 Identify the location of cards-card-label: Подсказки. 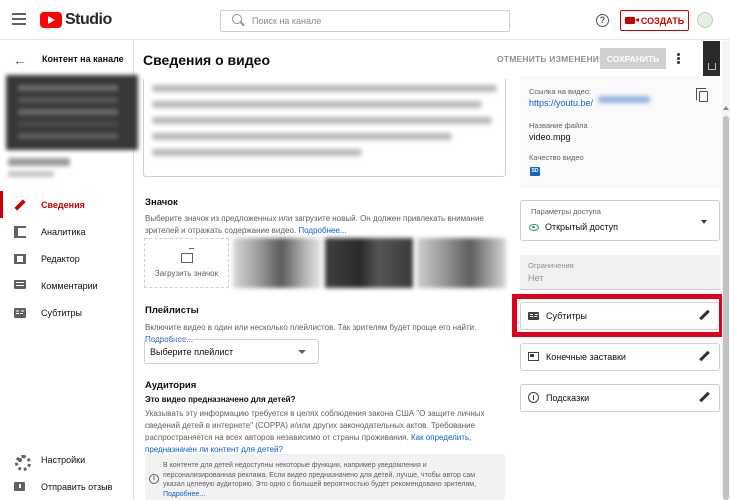
(568, 398).